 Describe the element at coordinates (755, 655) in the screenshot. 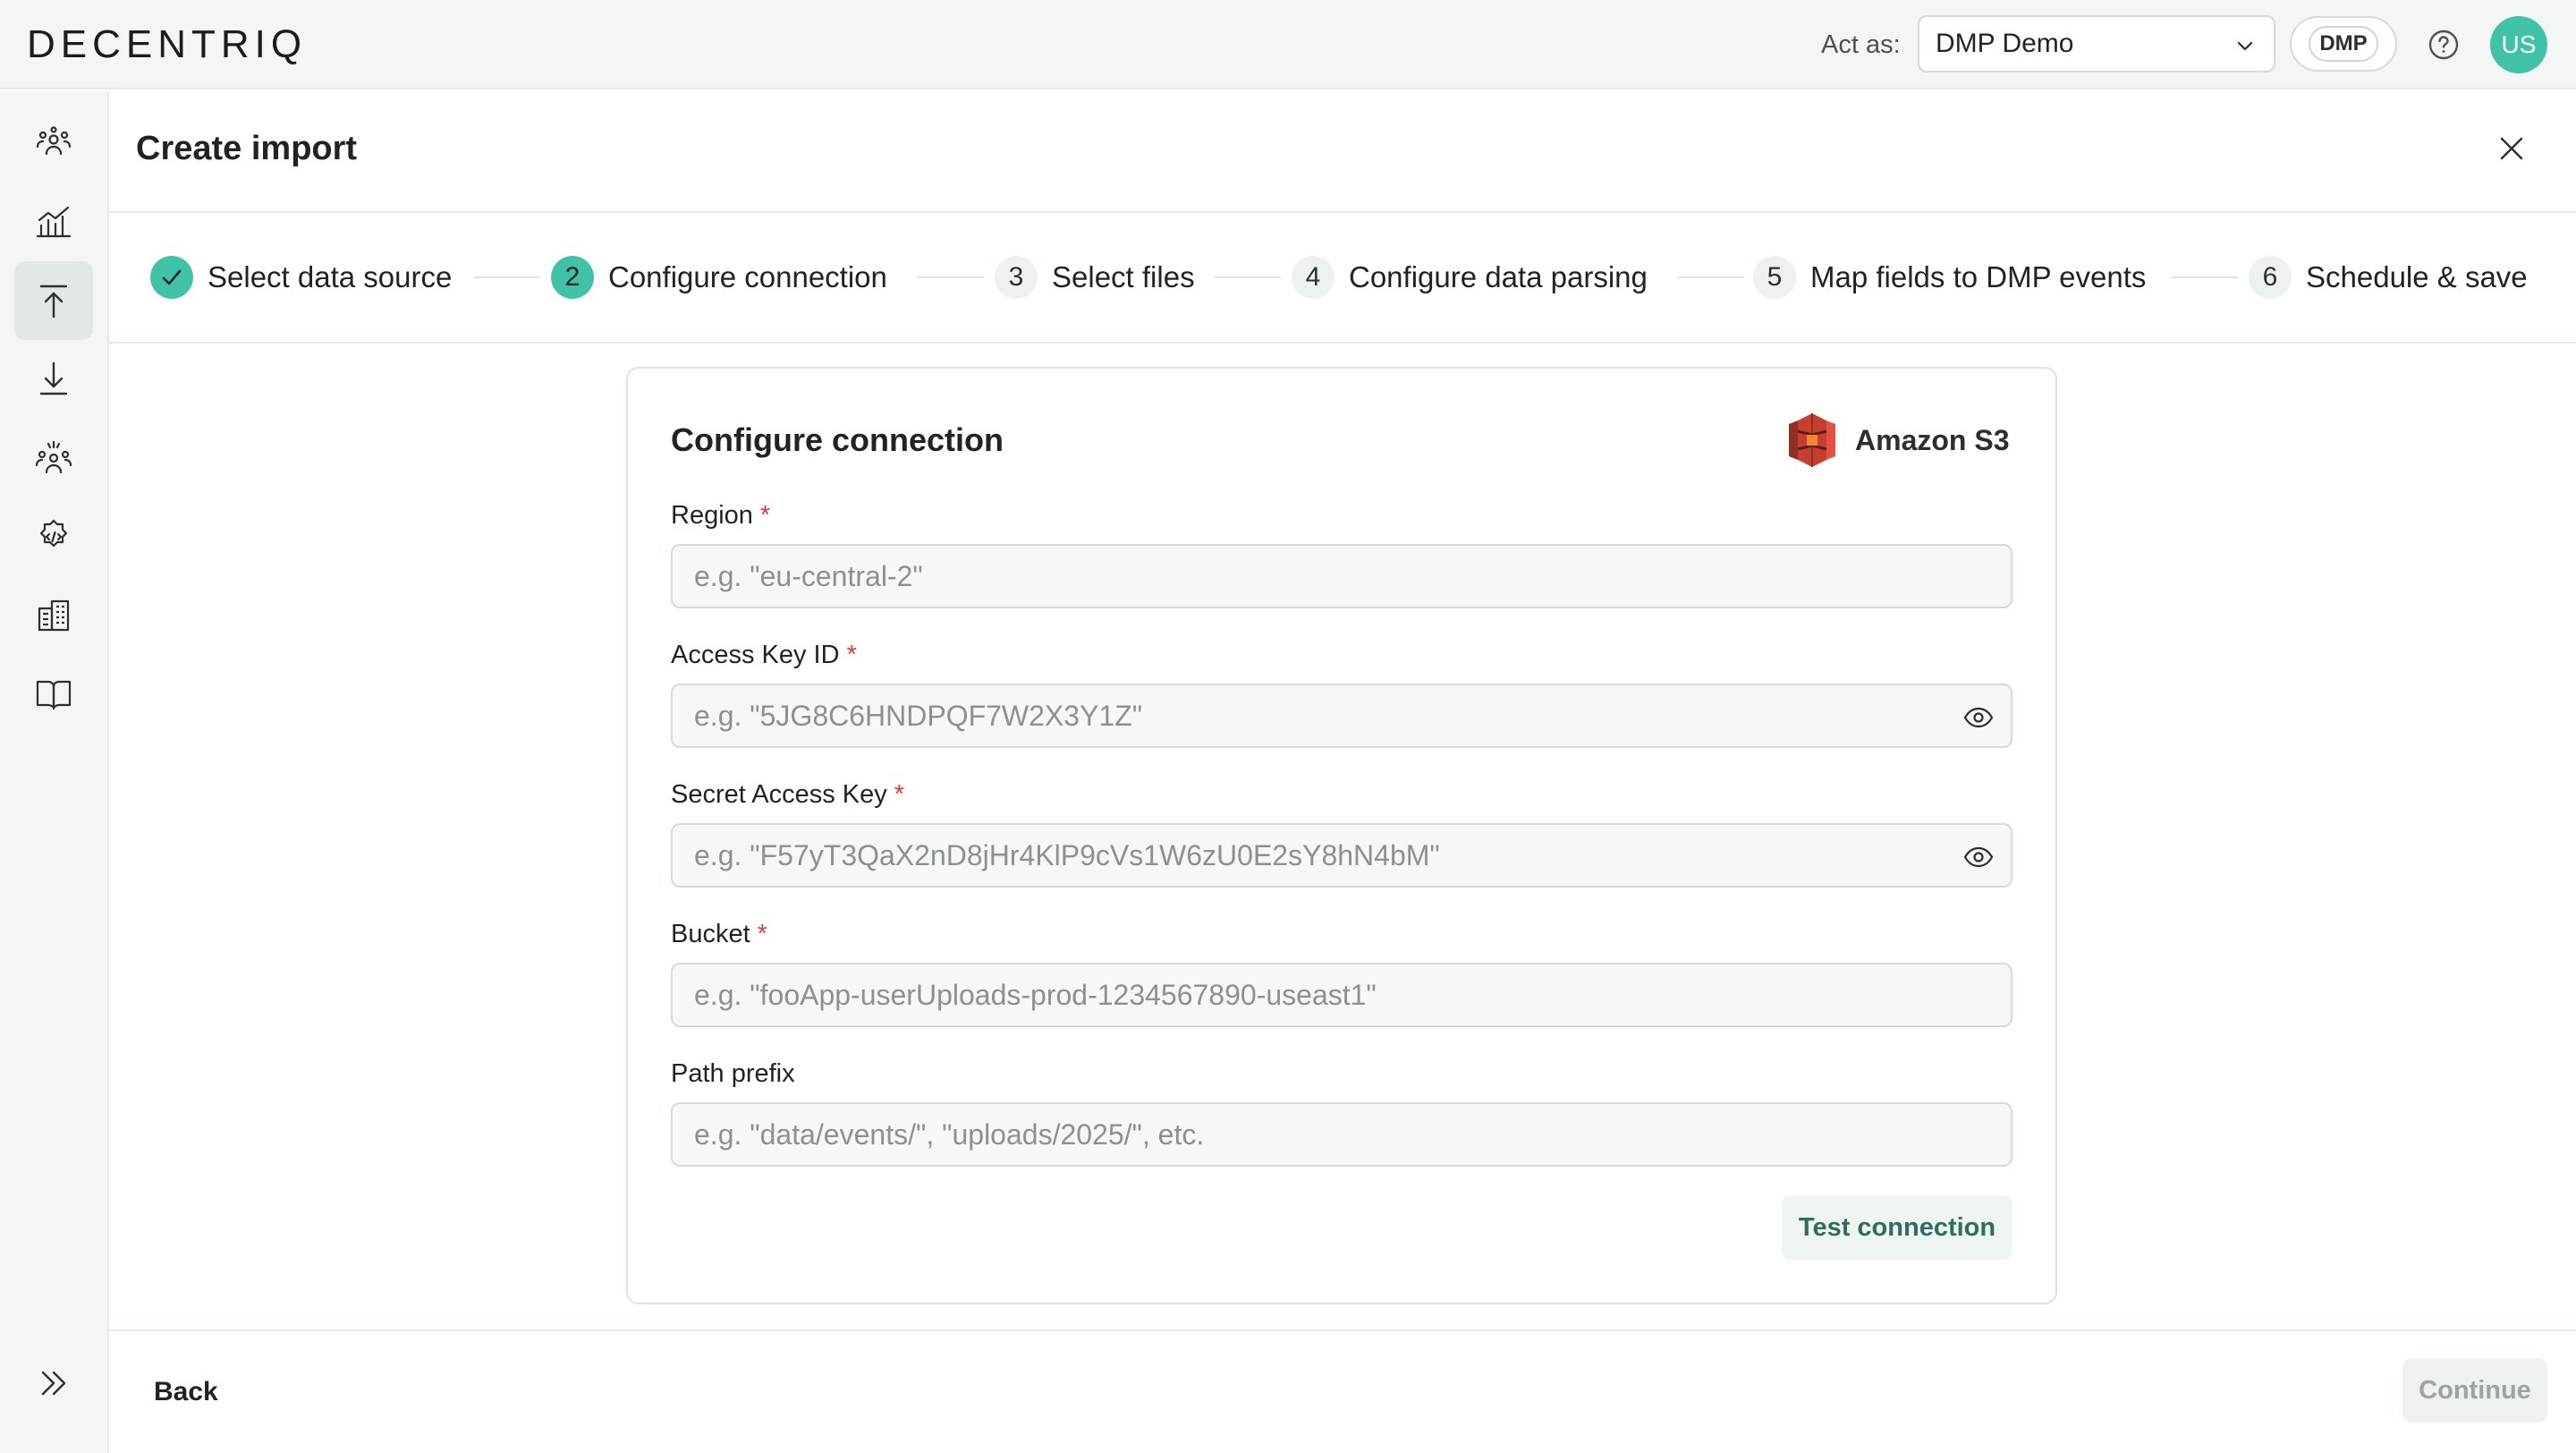

I see `access-key-id-label-text: Access Key ID` at that location.